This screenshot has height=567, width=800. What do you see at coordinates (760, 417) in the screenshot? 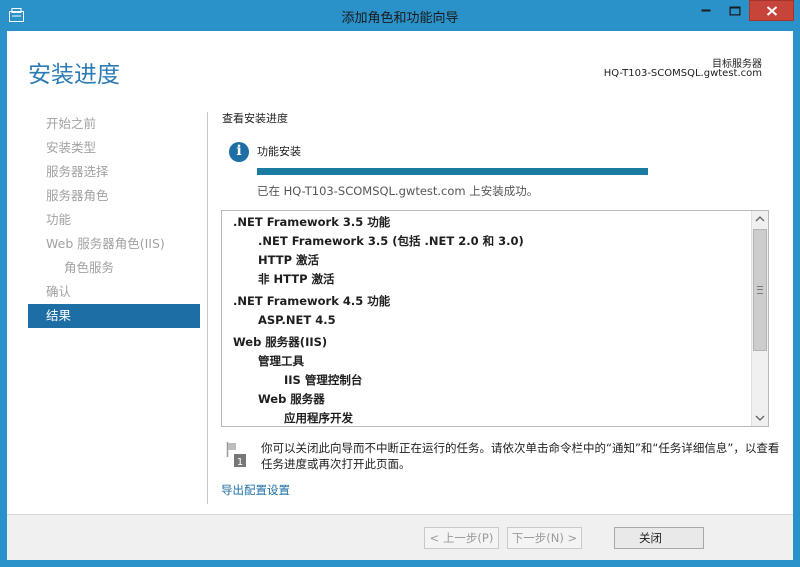
I see `scroll-down-arrow-icon` at bounding box center [760, 417].